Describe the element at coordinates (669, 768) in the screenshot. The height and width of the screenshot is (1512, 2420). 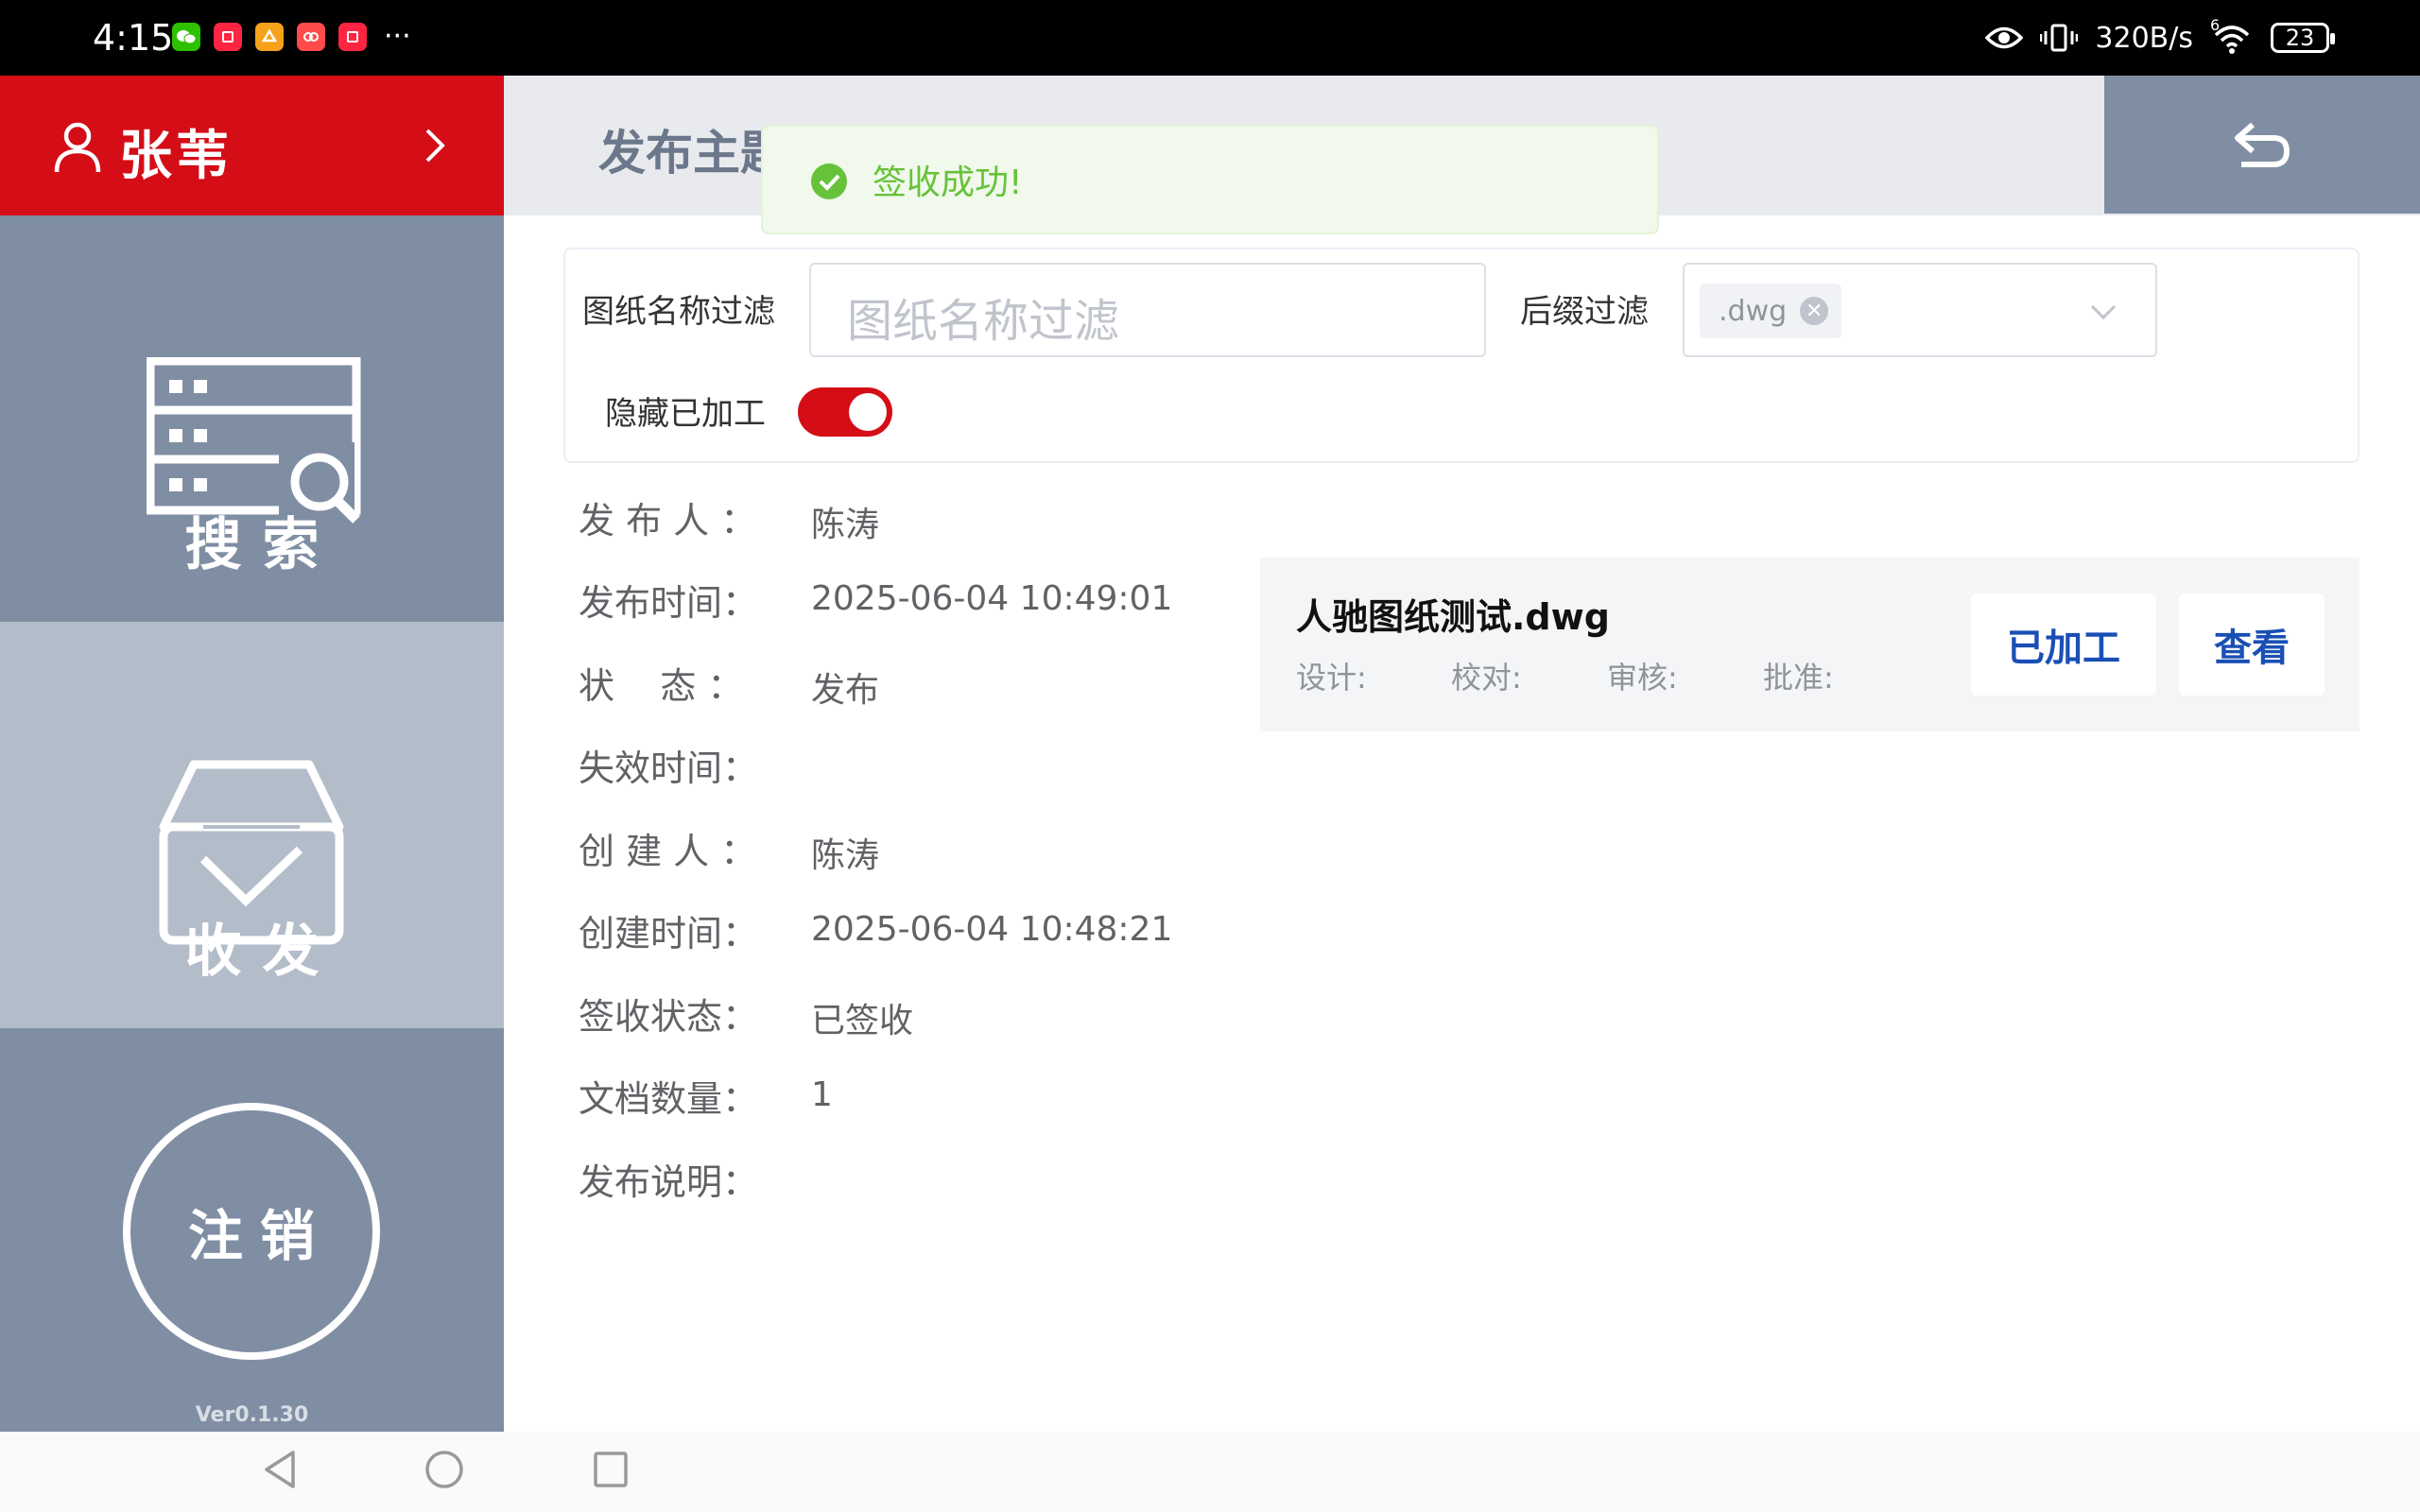
I see `info-key: 失效时间：` at that location.